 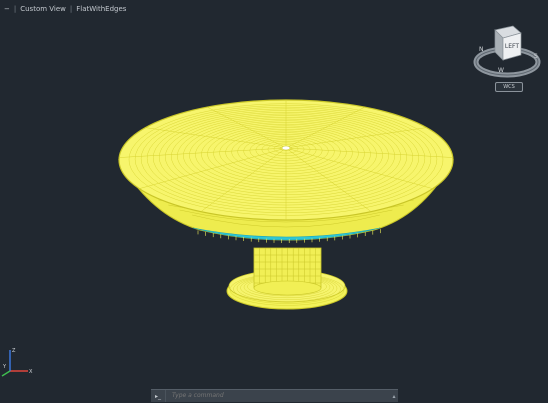 What do you see at coordinates (501, 70) in the screenshot?
I see `compass-west: W` at bounding box center [501, 70].